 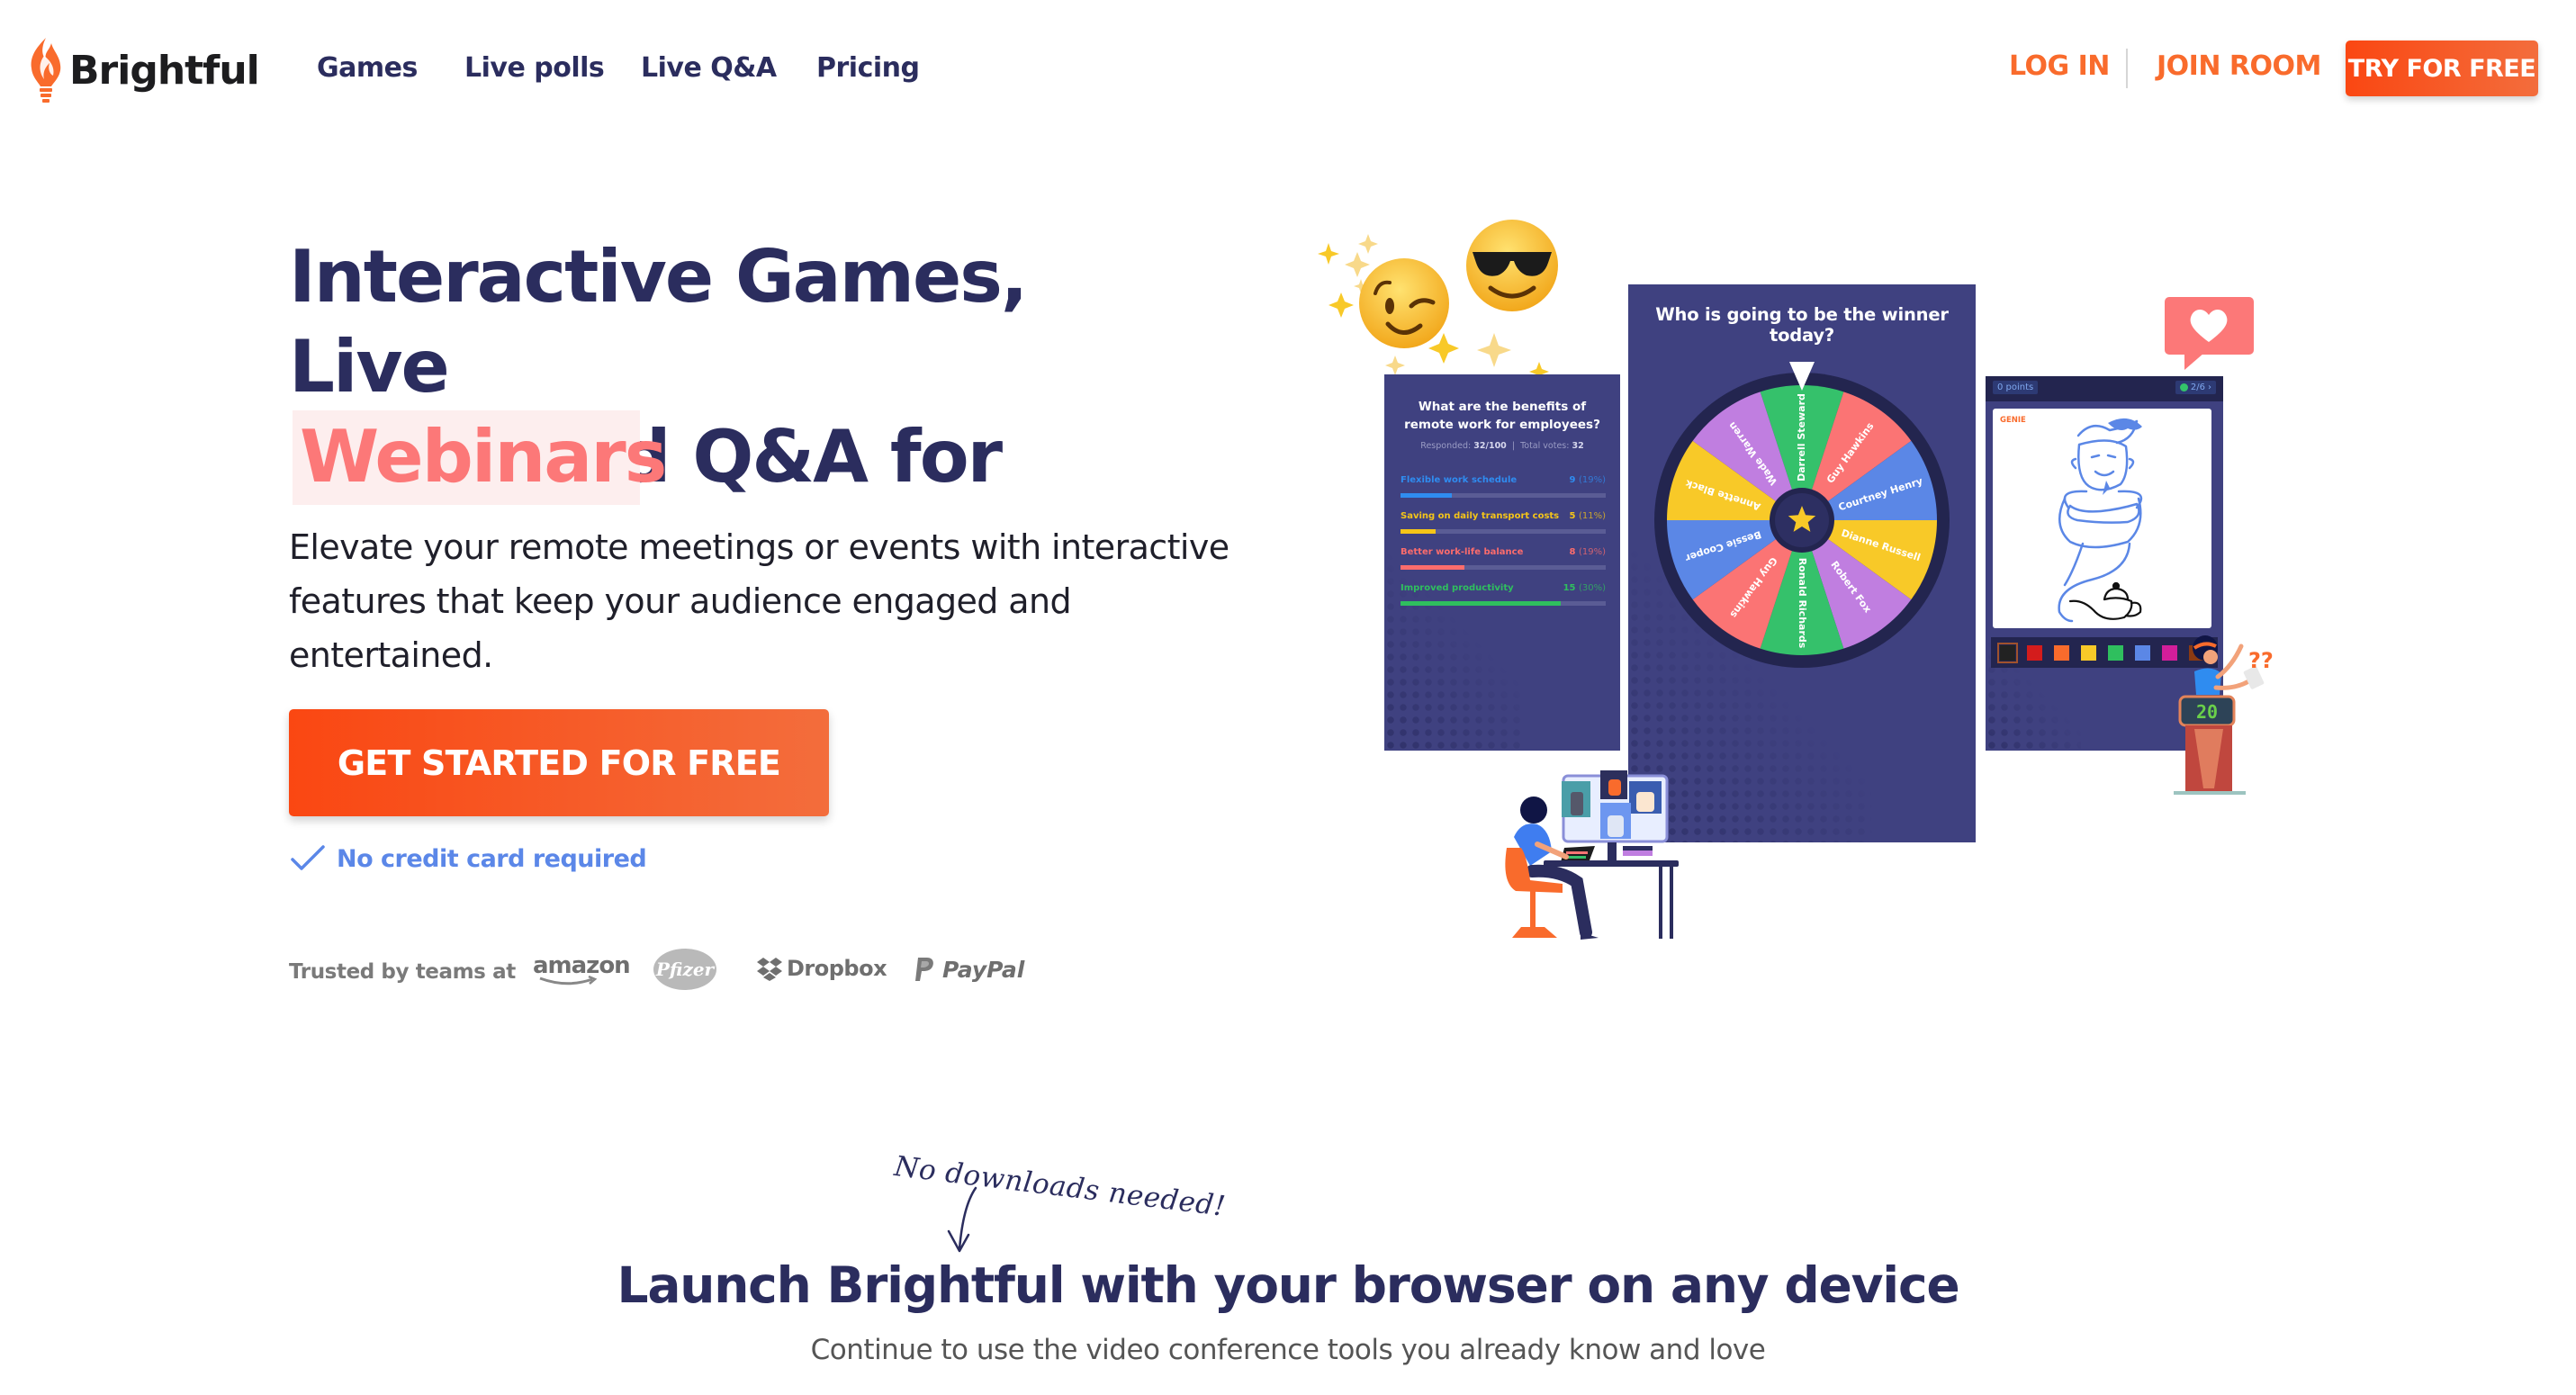 I want to click on pfizer-logo: Pfizer, so click(x=684, y=969).